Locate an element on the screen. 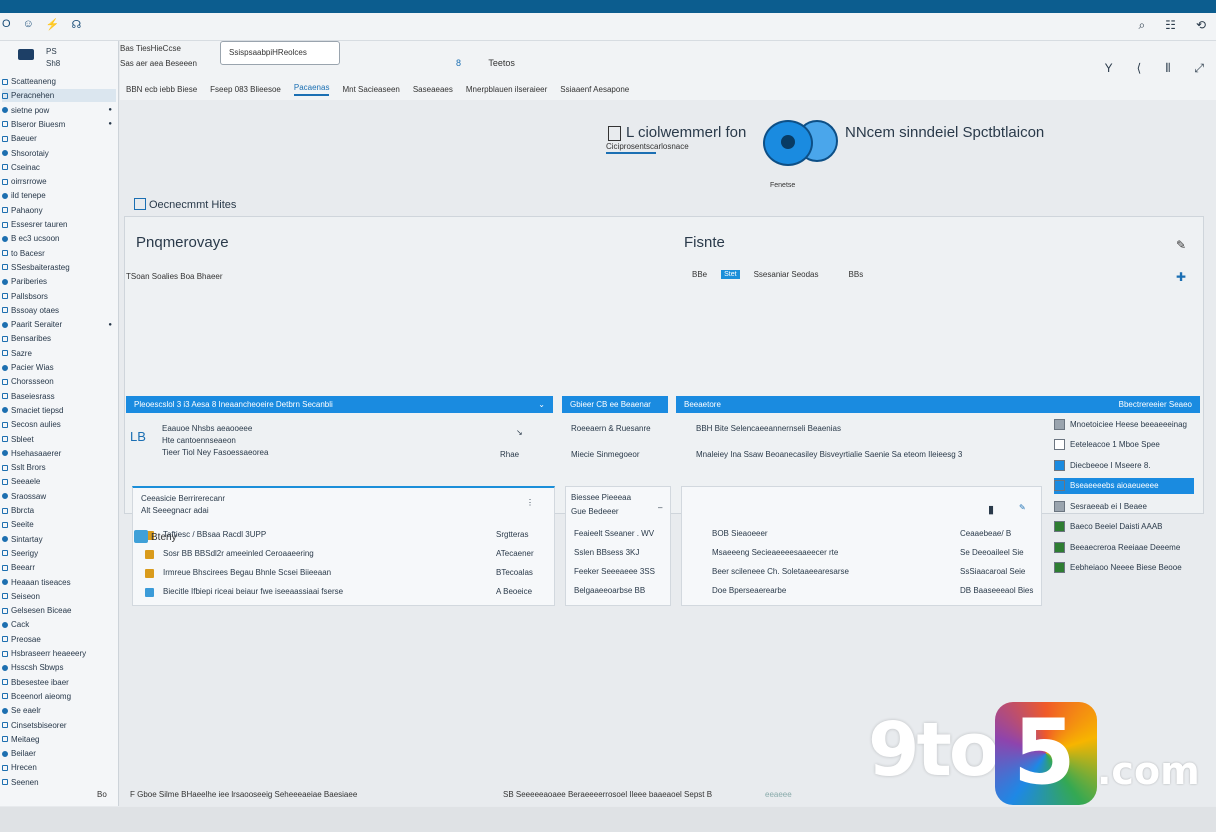 The image size is (1216, 832). tab: Mnt Sacieaseen is located at coordinates (370, 89).